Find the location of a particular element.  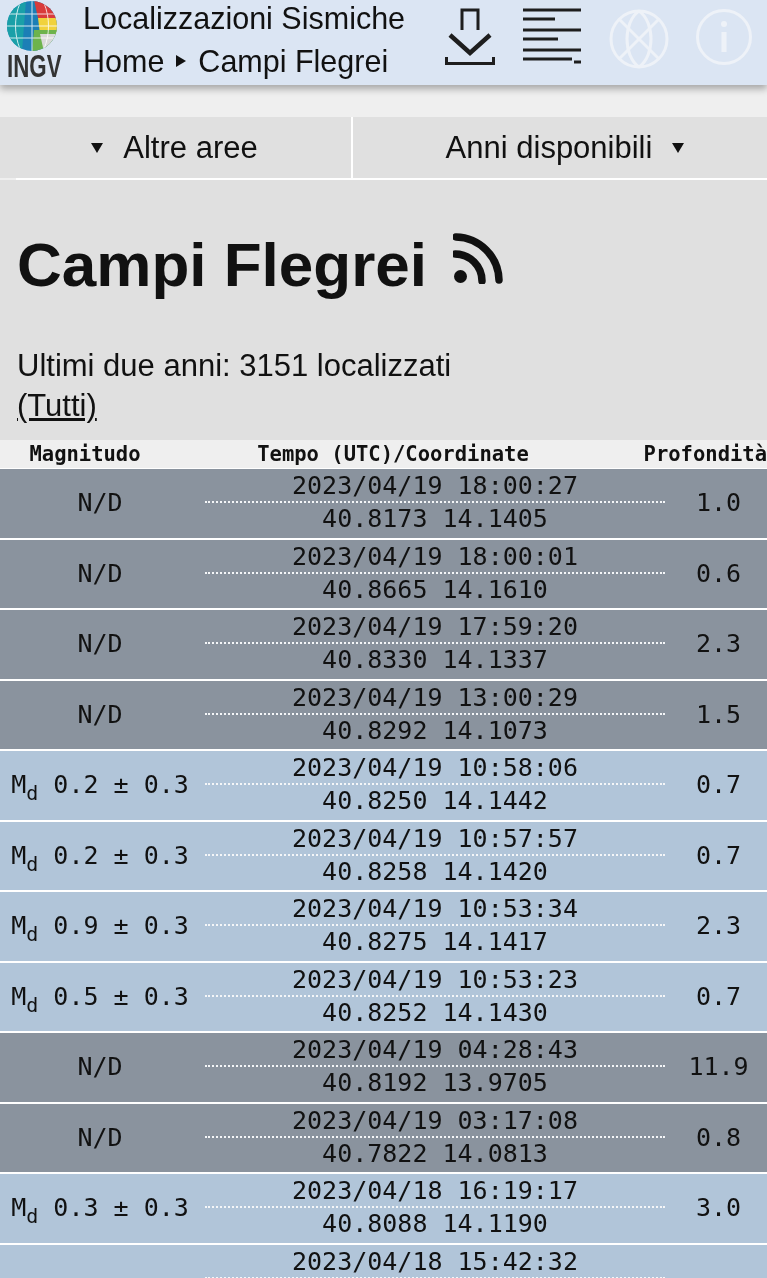

table-row: M$_{d}$ 0.2 ± 0.3 2023/04/19 10:58:06 40.8250 14.1442 0.7 is located at coordinates (383, 785).